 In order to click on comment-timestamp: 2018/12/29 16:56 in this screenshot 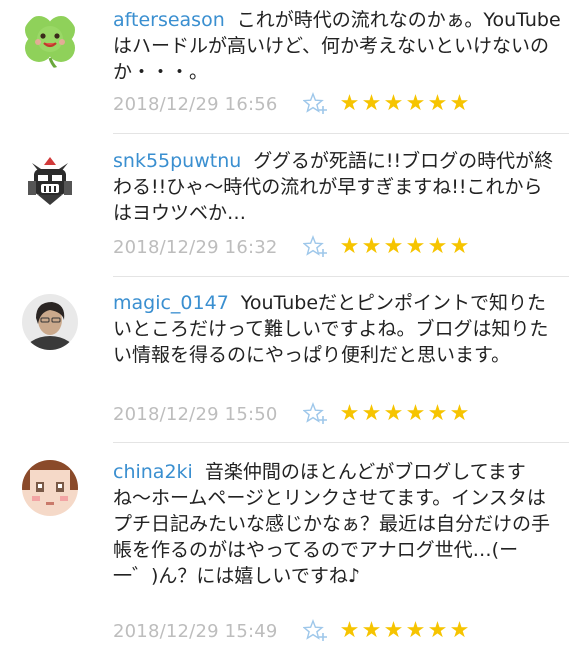, I will do `click(195, 104)`.